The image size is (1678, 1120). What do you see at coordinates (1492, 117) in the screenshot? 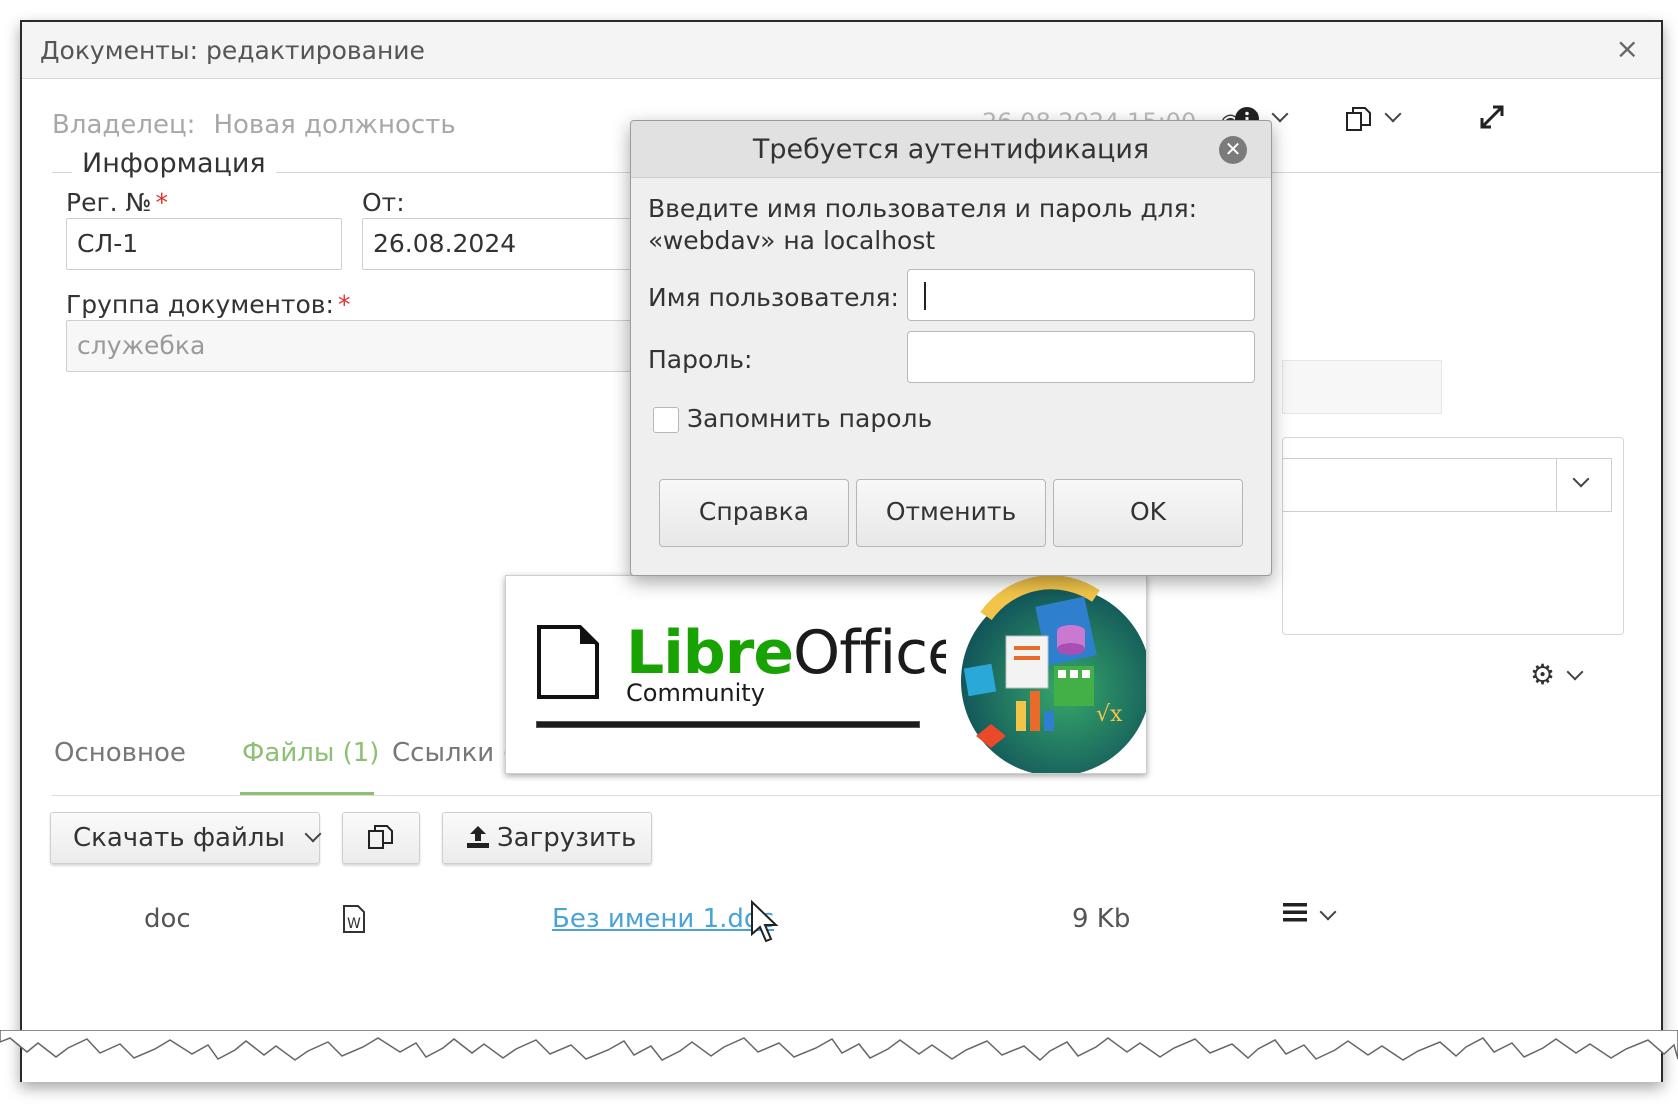
I see `expand-icon` at bounding box center [1492, 117].